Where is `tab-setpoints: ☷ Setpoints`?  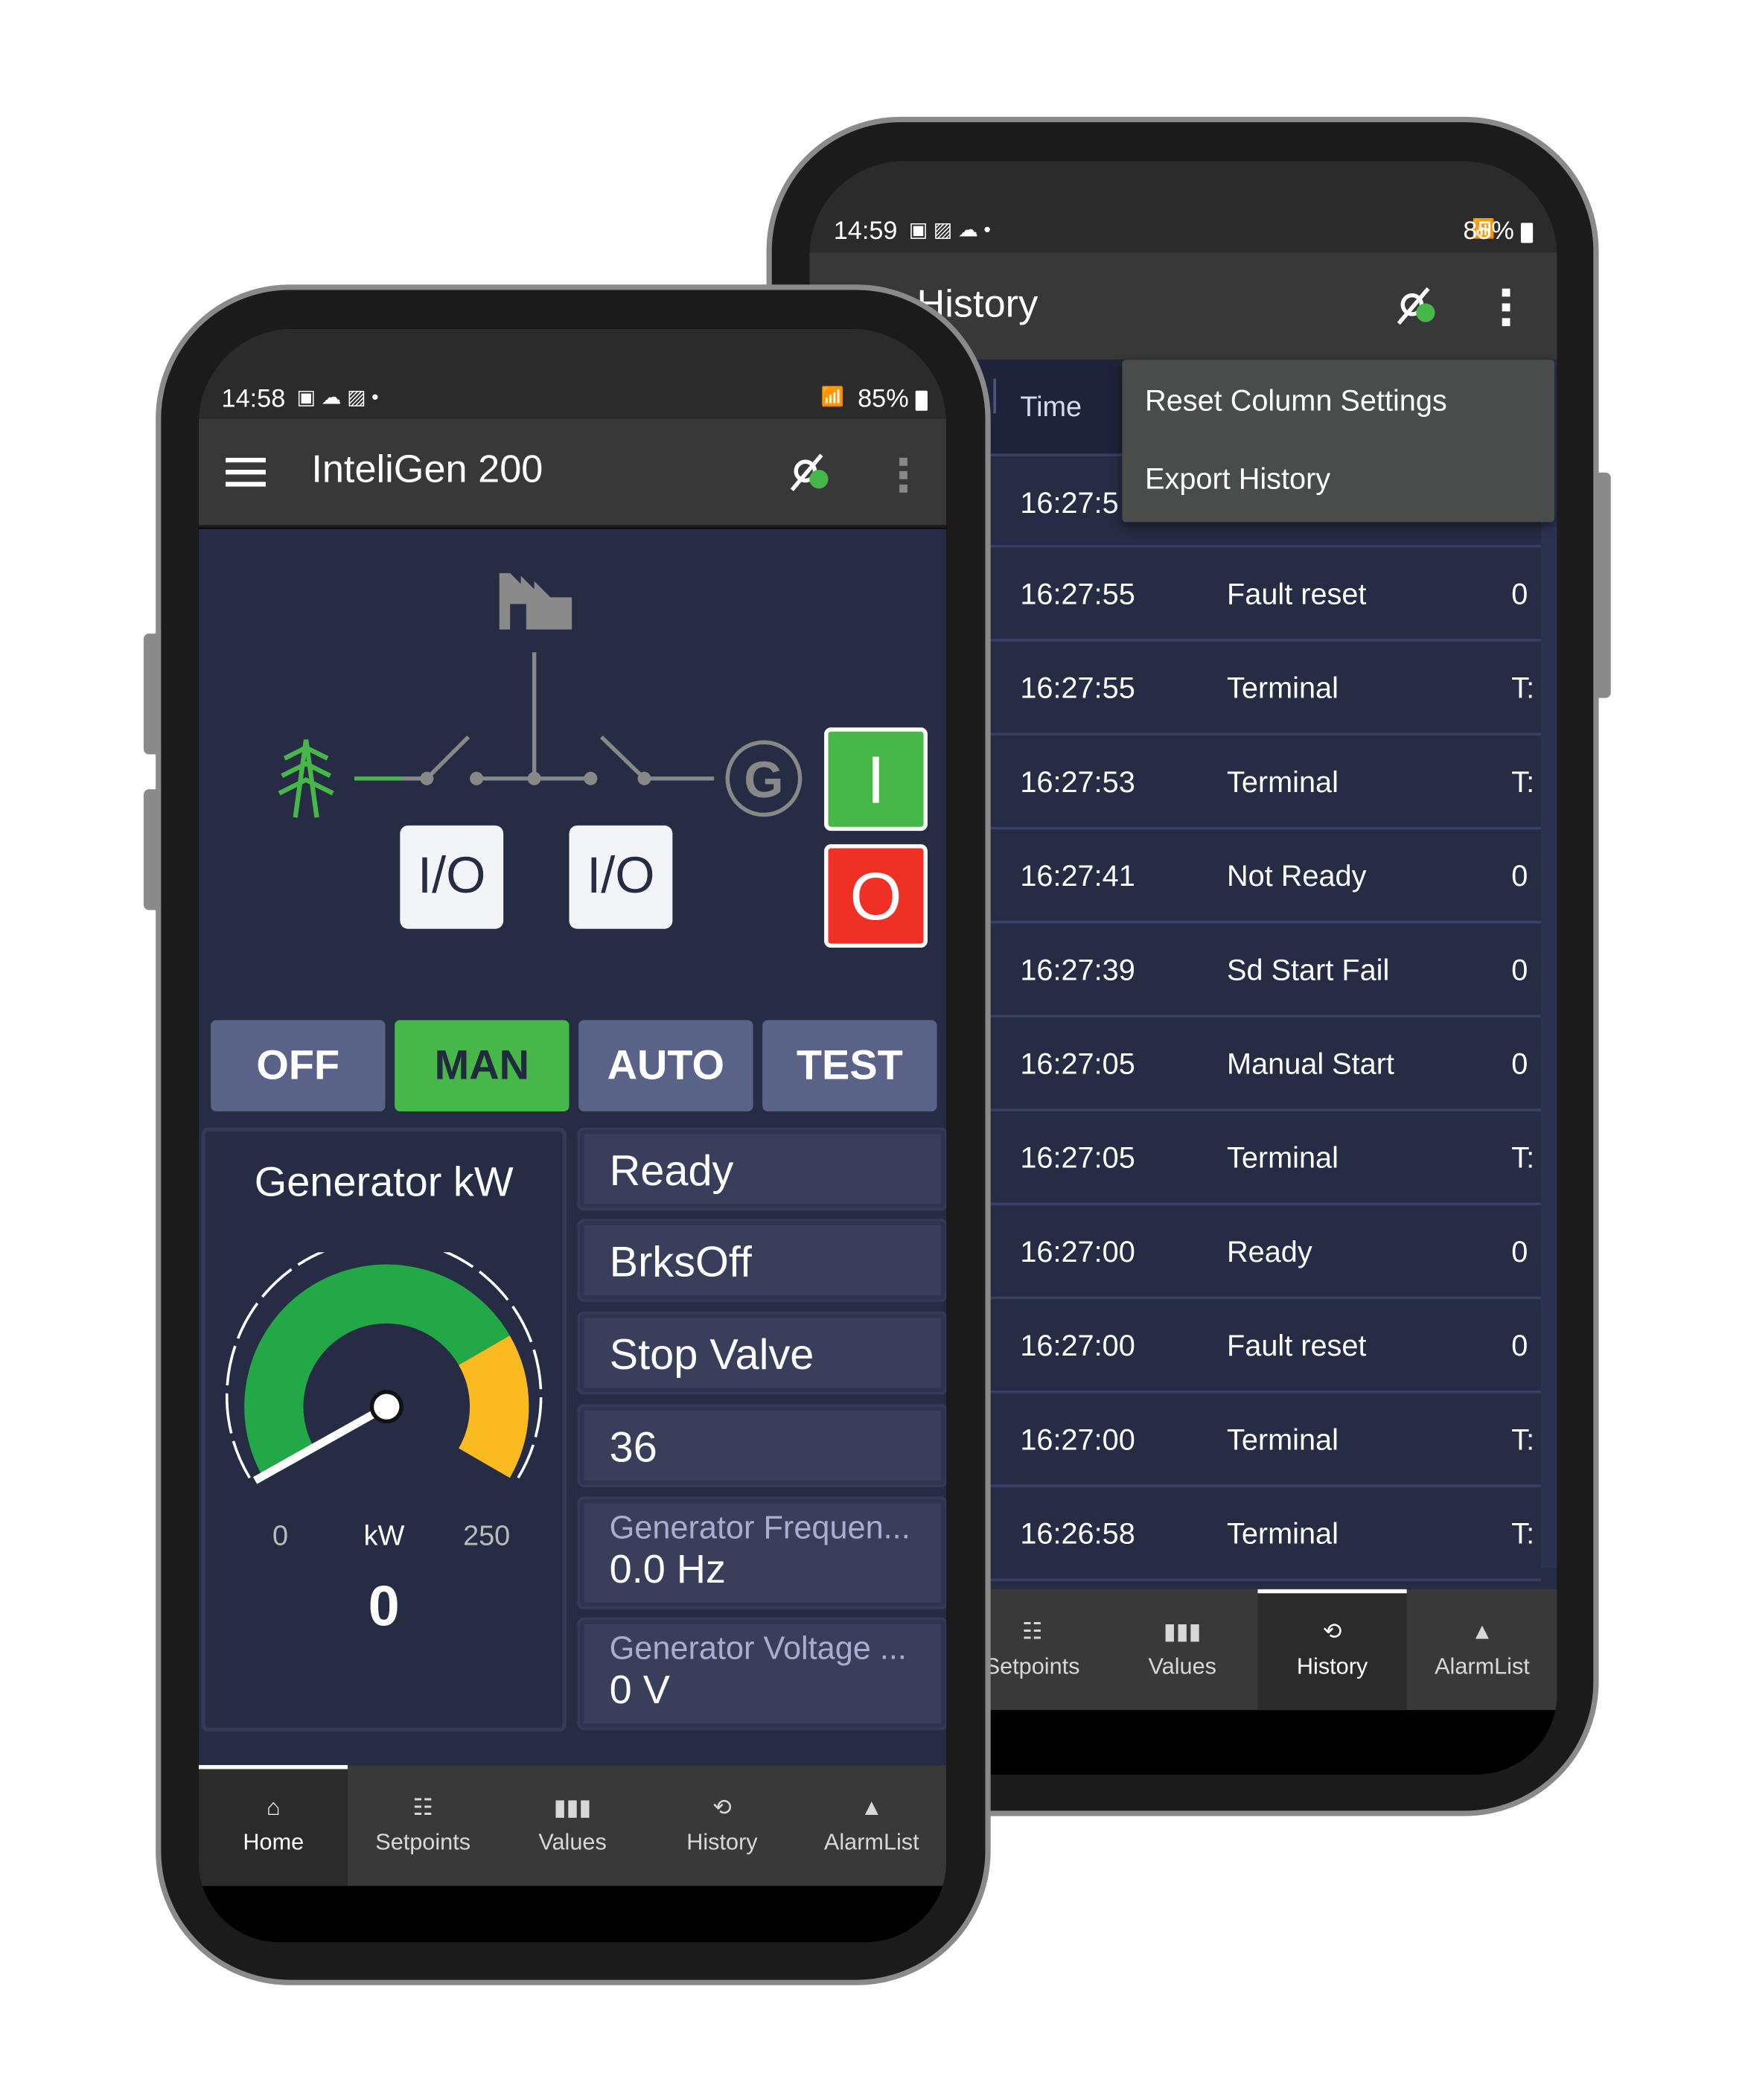
tab-setpoints: ☷ Setpoints is located at coordinates (423, 1825).